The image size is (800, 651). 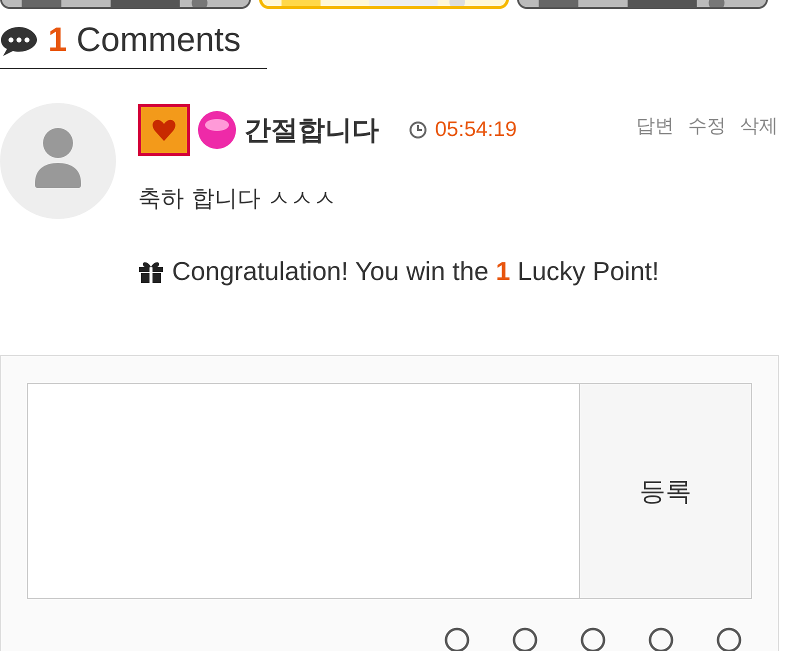 What do you see at coordinates (217, 130) in the screenshot?
I see `ball-icon` at bounding box center [217, 130].